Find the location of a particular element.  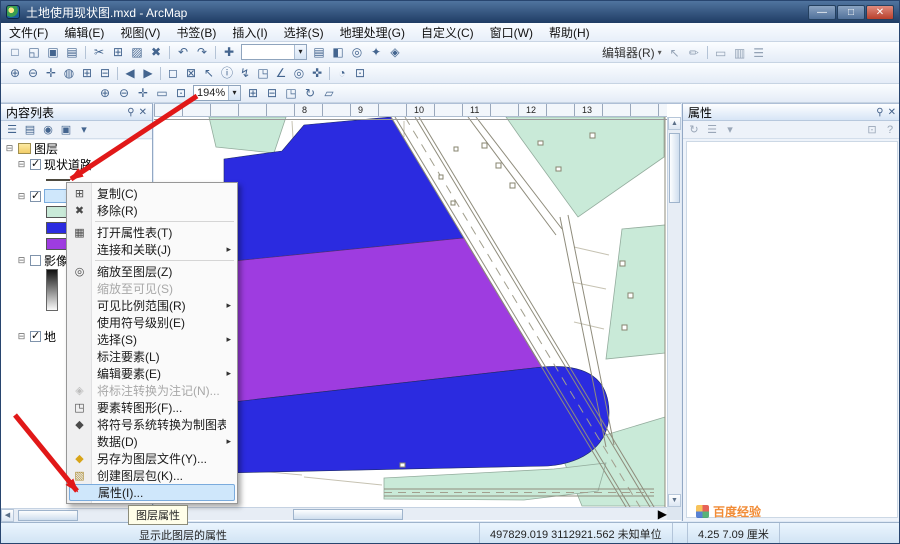

data-frame-row: ⊟ 图层 is located at coordinates (76, 148).